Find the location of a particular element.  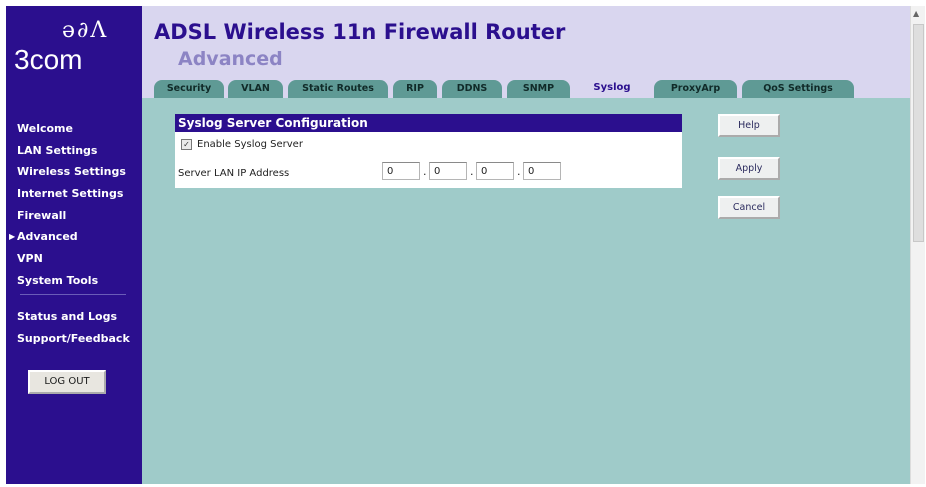

sidebar-item-internet-settings: Internet Settings is located at coordinates (74, 194).